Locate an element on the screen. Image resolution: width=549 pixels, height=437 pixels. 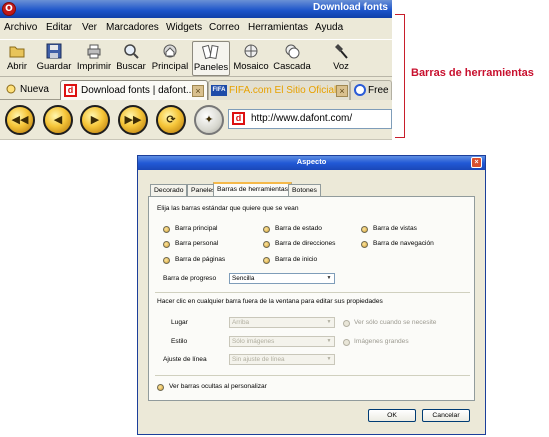
place-value: Arriba is located at coordinates (241, 322).